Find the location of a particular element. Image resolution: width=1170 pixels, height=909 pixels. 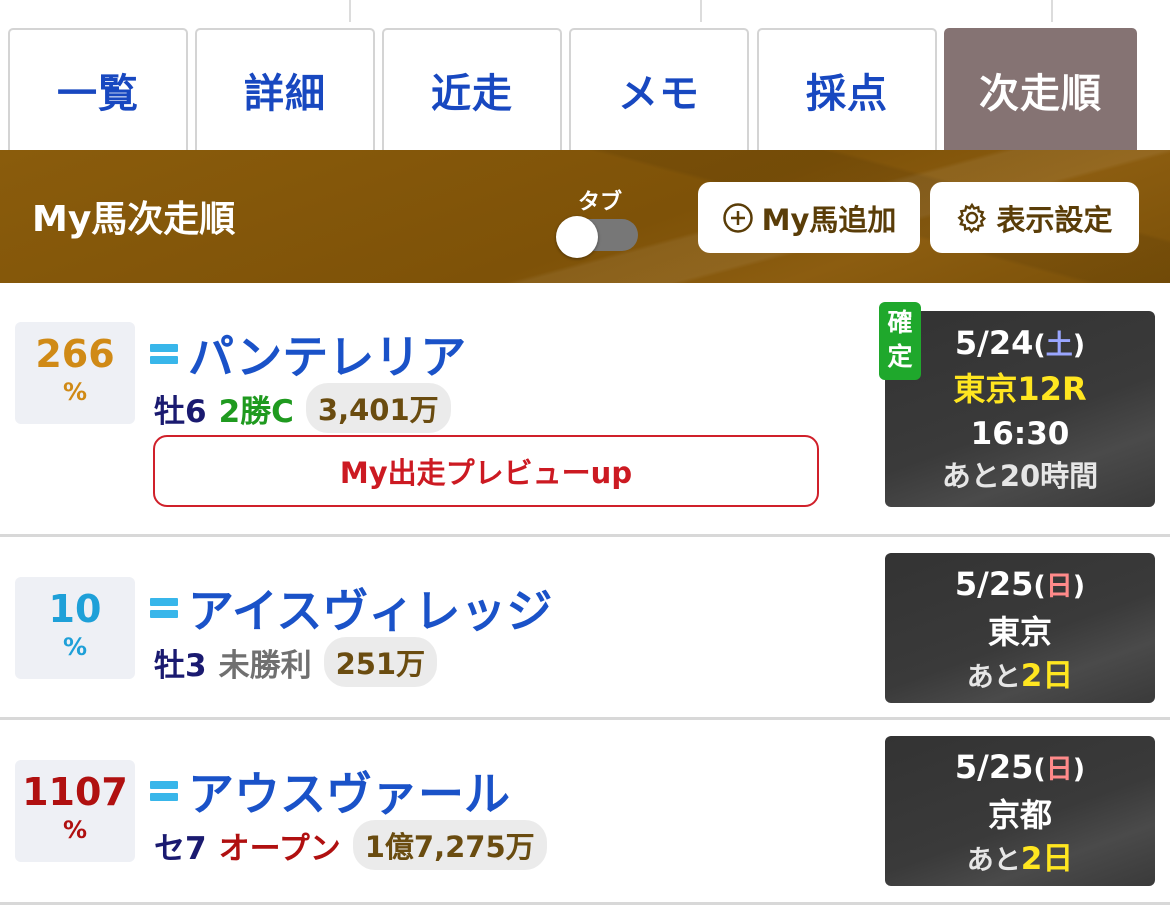

sex-age: セ7 is located at coordinates (180, 848).